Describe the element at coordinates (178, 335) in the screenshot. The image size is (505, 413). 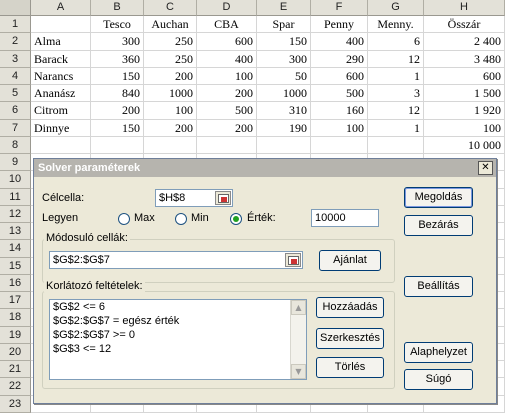
I see `constraint-item: $G$2:$G$7 >= 0` at that location.